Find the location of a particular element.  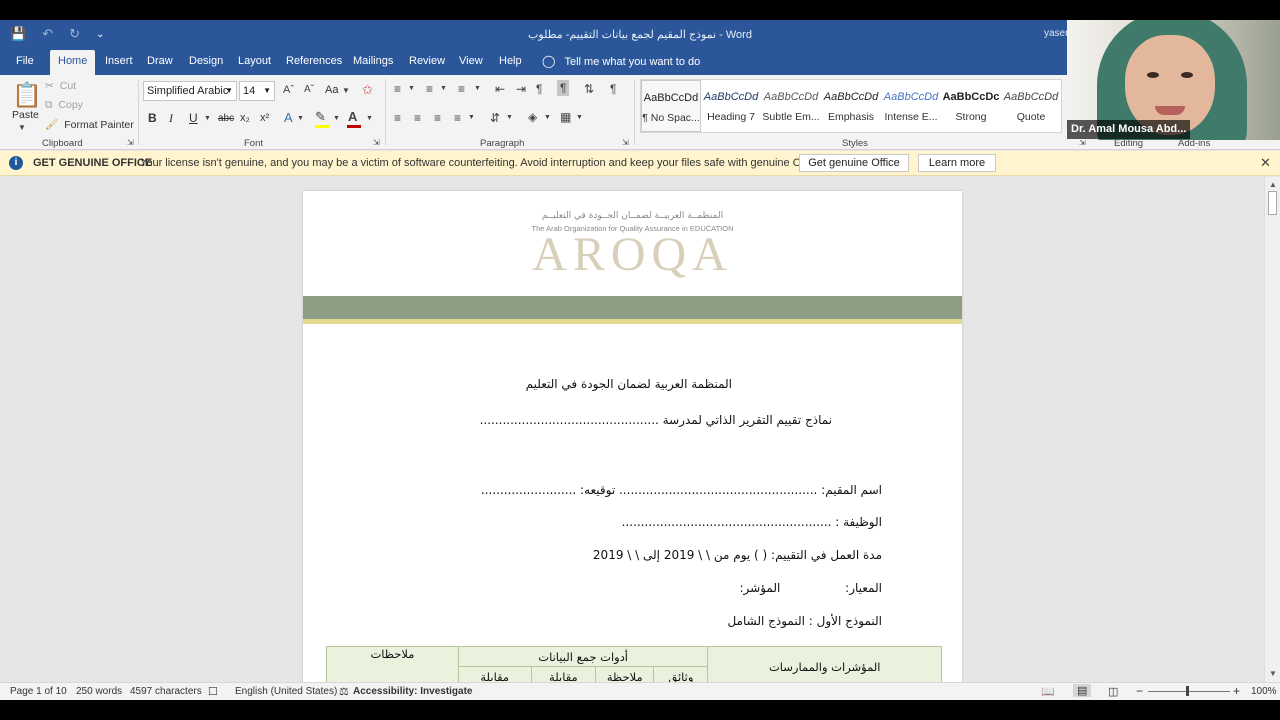

tab-home: Home is located at coordinates (73, 62).